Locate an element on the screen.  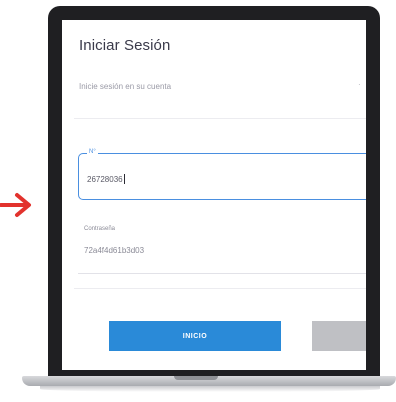
page-subtitle: Inicie sesión en su cuenta is located at coordinates (125, 86).